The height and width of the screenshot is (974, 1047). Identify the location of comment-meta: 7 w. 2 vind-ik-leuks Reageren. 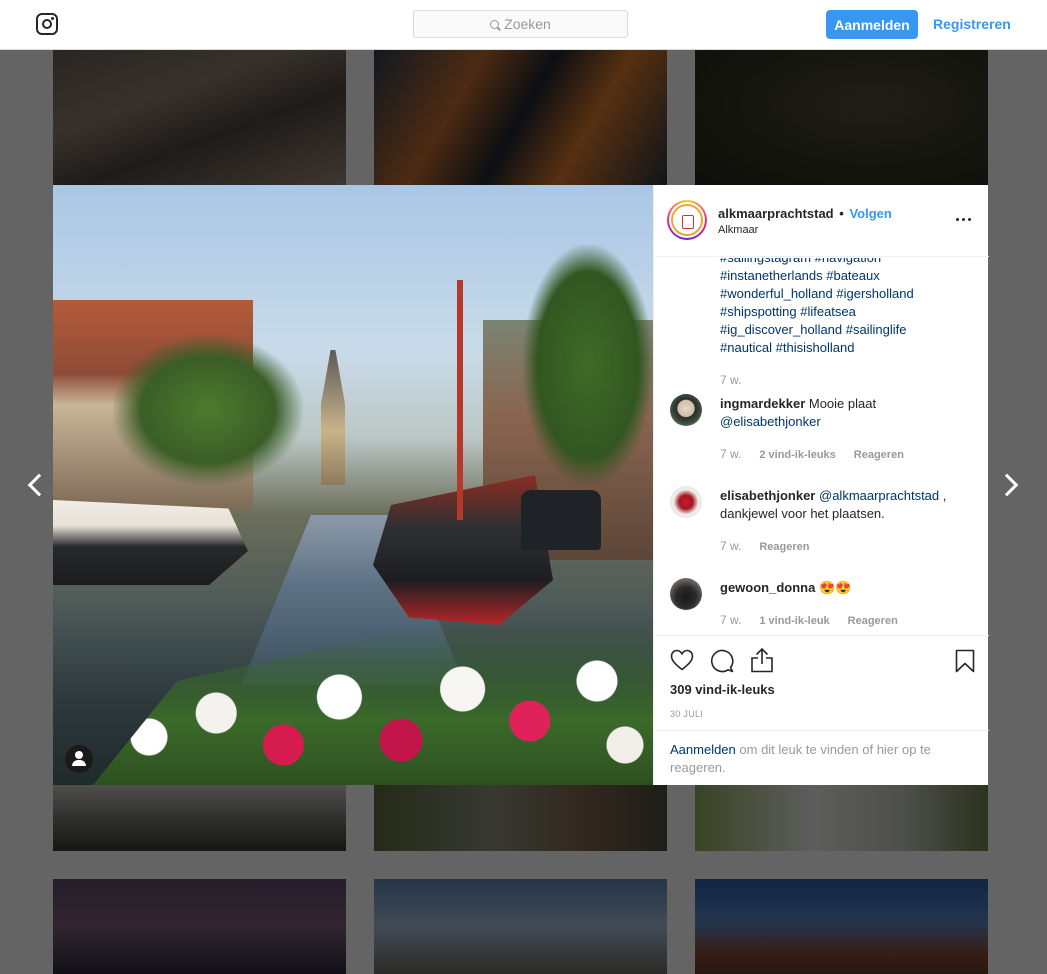
(812, 454).